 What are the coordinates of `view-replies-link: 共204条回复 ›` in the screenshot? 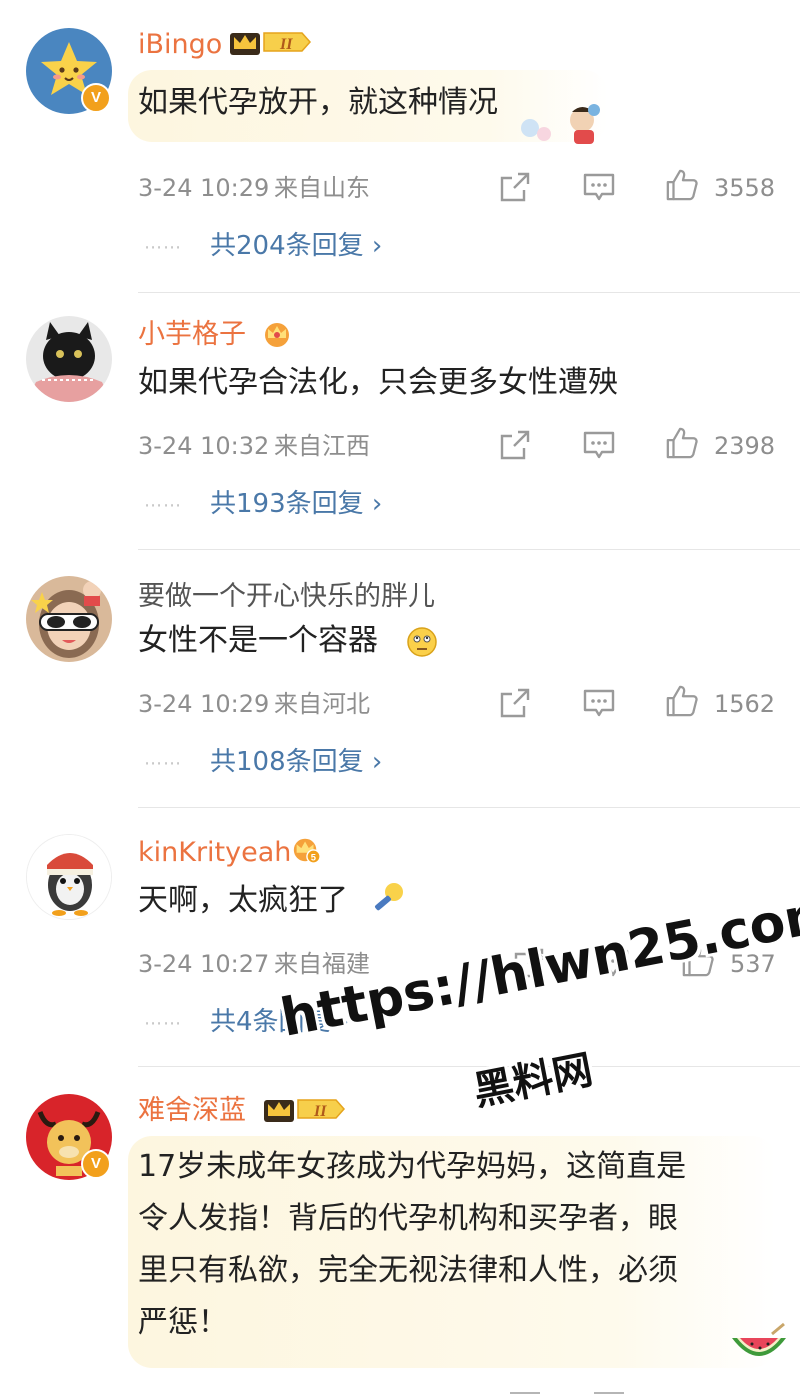 It's located at (296, 246).